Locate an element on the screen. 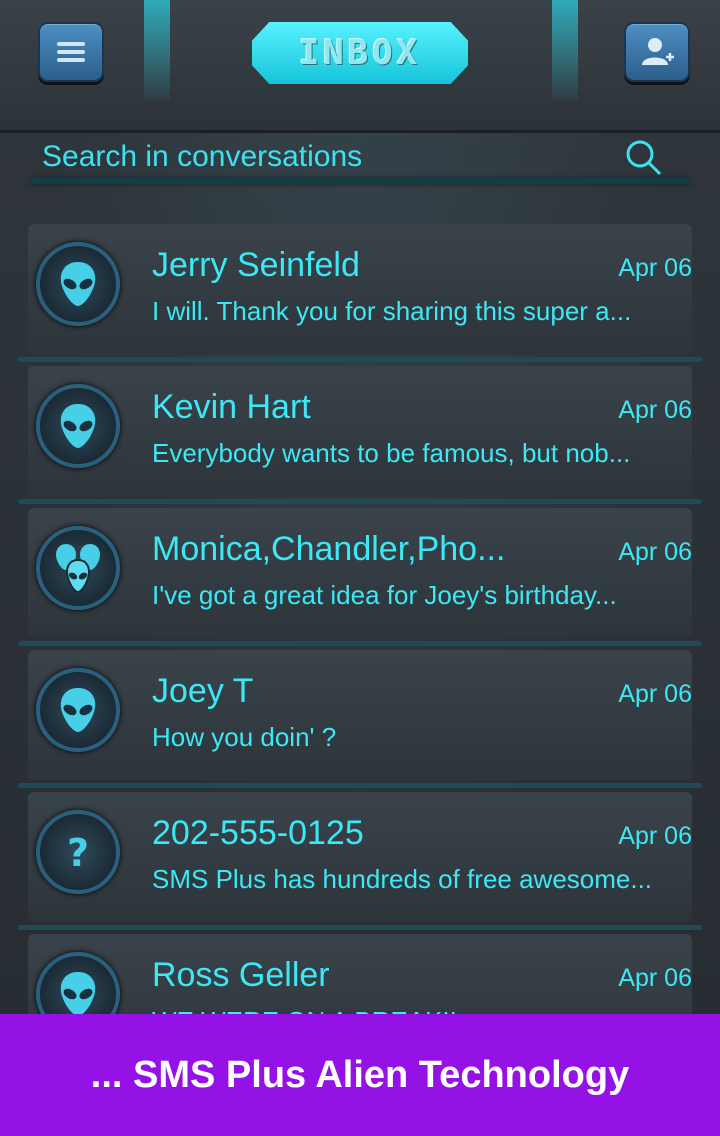 The height and width of the screenshot is (1136, 720). message-preview: How you doin' ? is located at coordinates (244, 737).